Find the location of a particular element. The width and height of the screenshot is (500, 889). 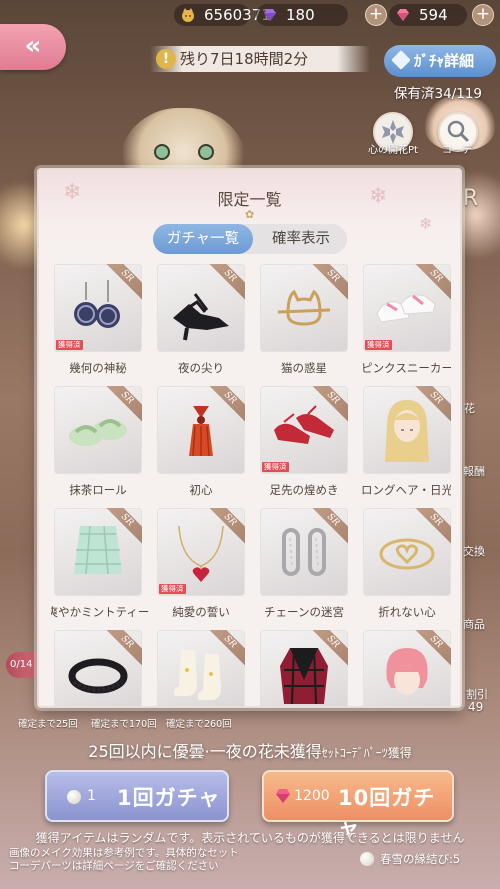

gacha-detail-button: ｶﾞﾁｬ詳細 is located at coordinates (440, 61).